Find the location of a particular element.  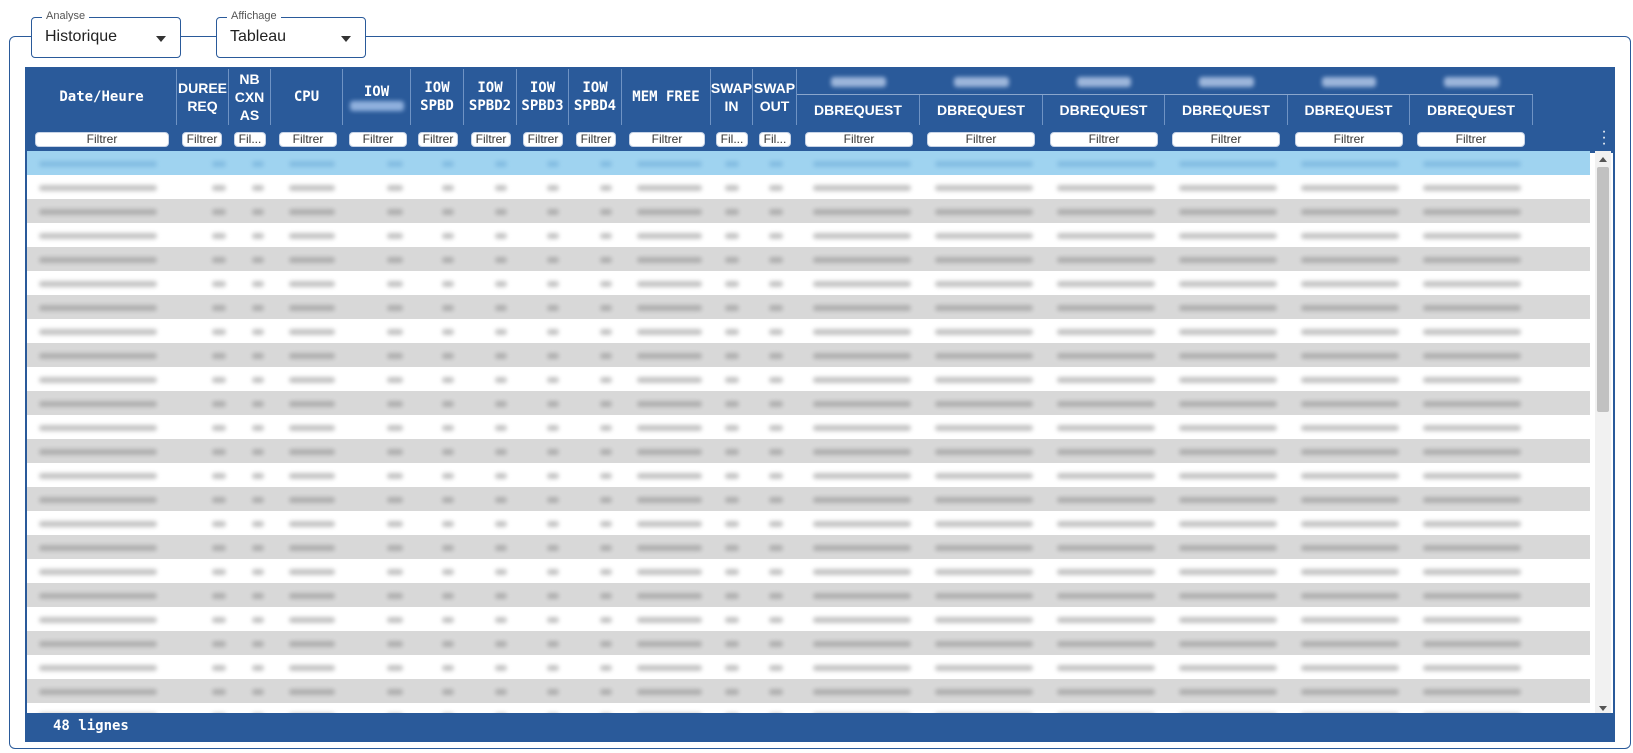

col-header-dbrequest-4: DBREQUEST is located at coordinates (1226, 110).